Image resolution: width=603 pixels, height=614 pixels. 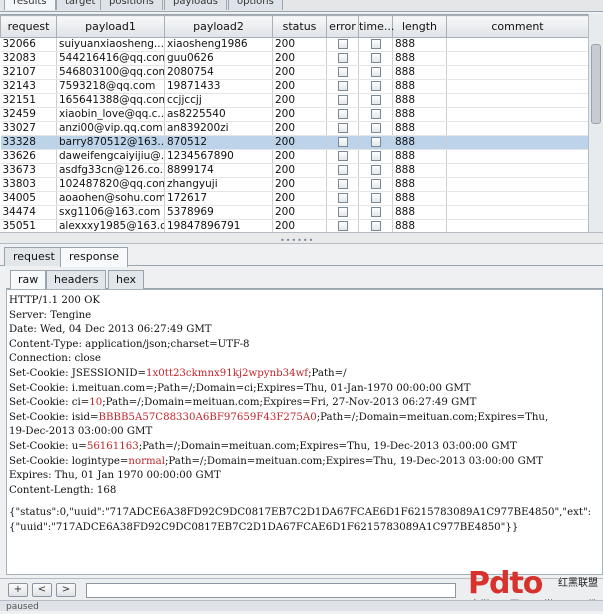 I want to click on cell-request: 33626, so click(x=28, y=156).